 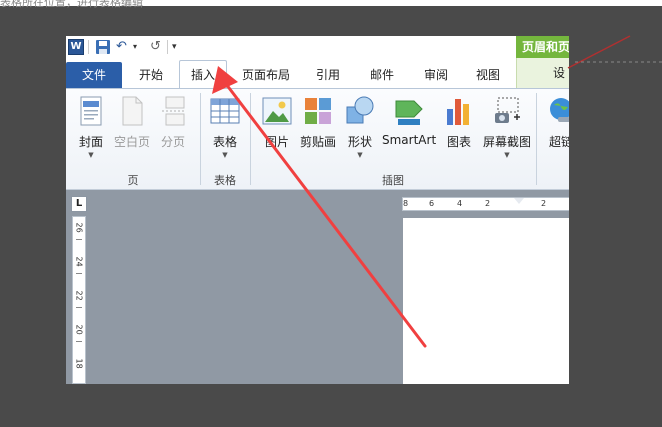 I want to click on cover-page-button: 封面 ▼, so click(x=91, y=130).